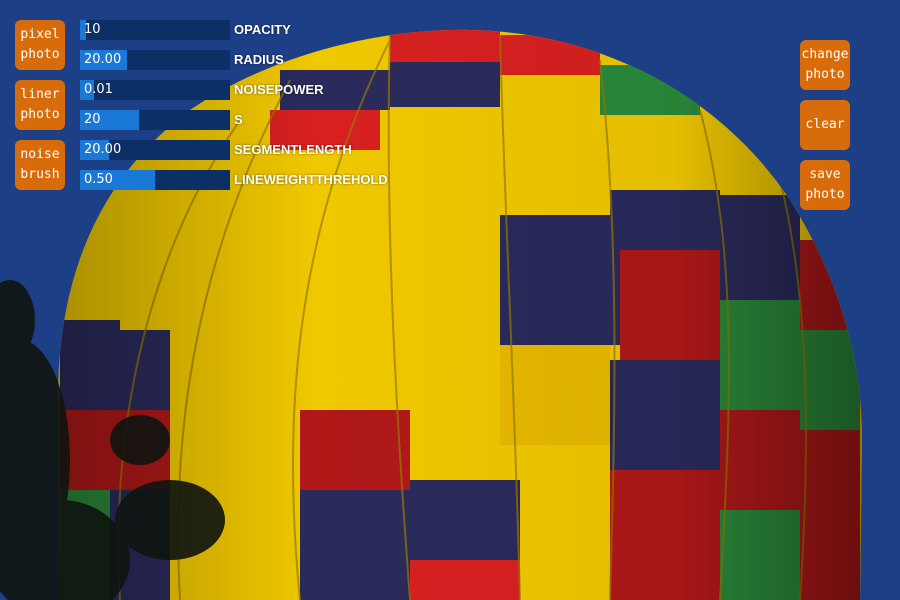 This screenshot has height=600, width=900. What do you see at coordinates (155, 120) in the screenshot?
I see `s-slider: 20` at bounding box center [155, 120].